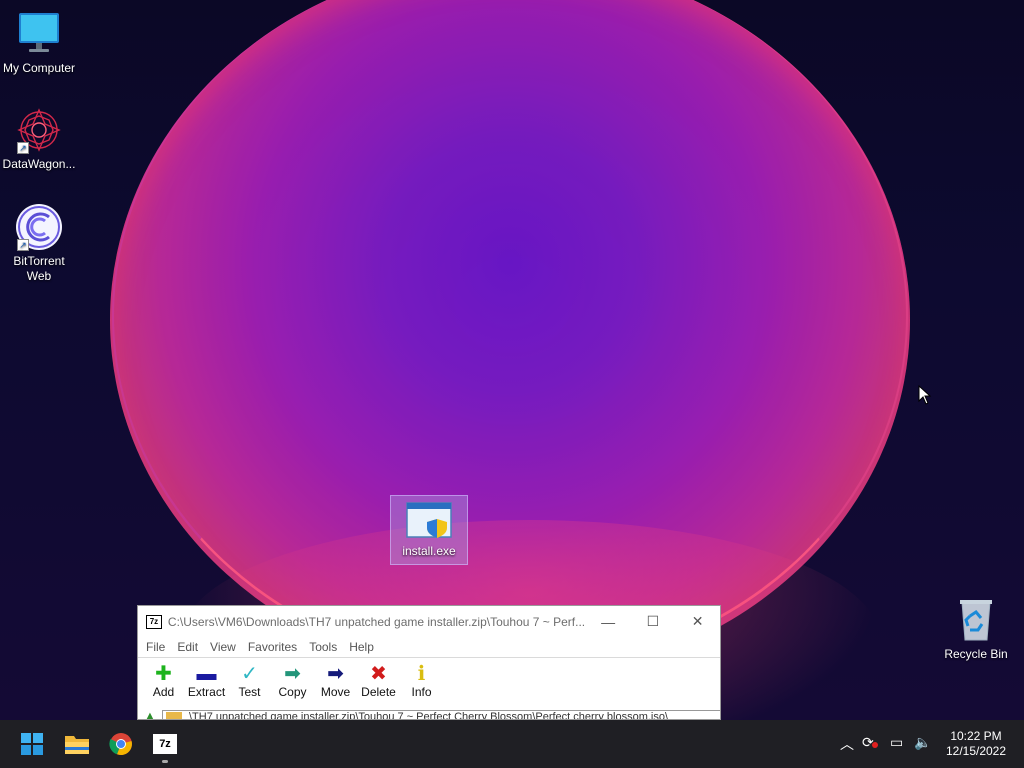 This screenshot has width=1024, height=768. I want to click on minimize-button: —, so click(608, 621).